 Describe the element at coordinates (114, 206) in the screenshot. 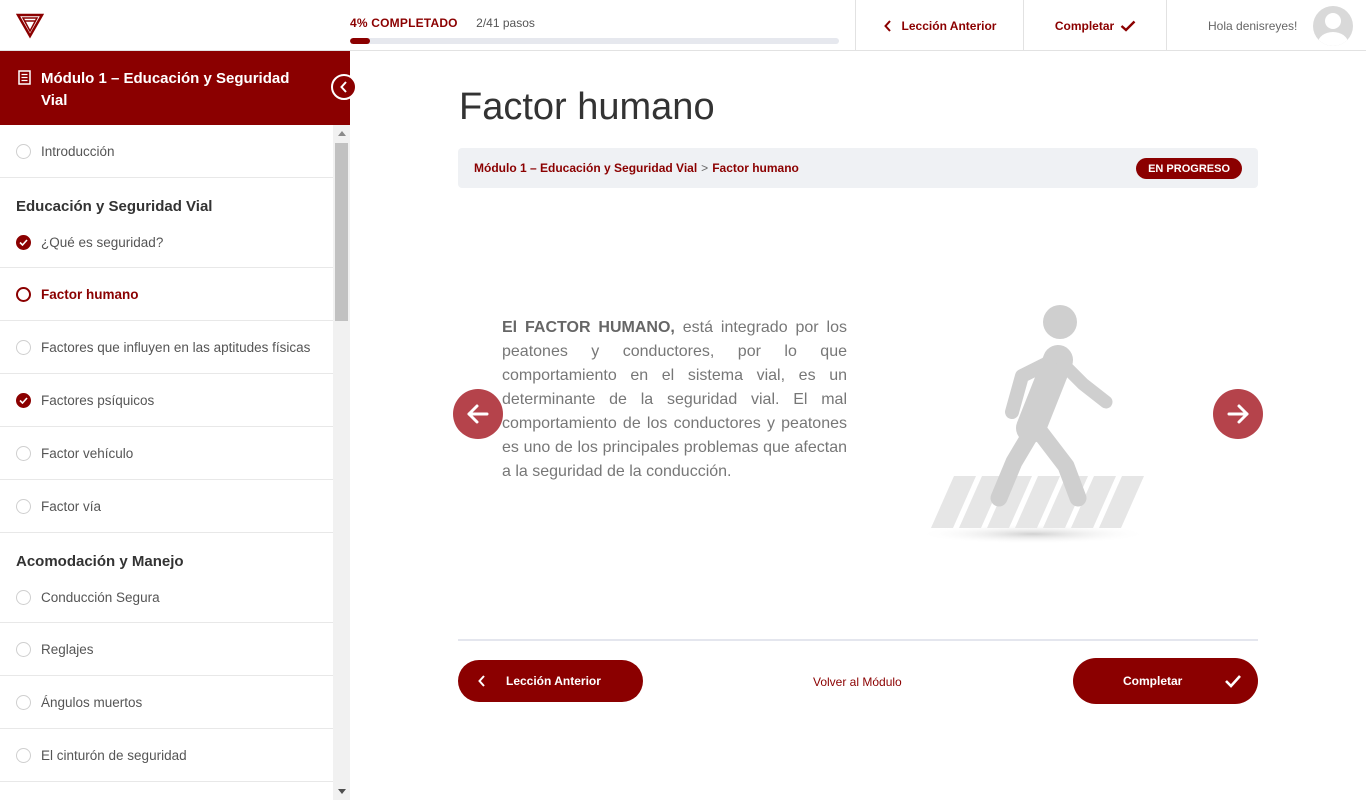

I see `sidebar-section-heading: Educación y Seguridad Vial` at that location.